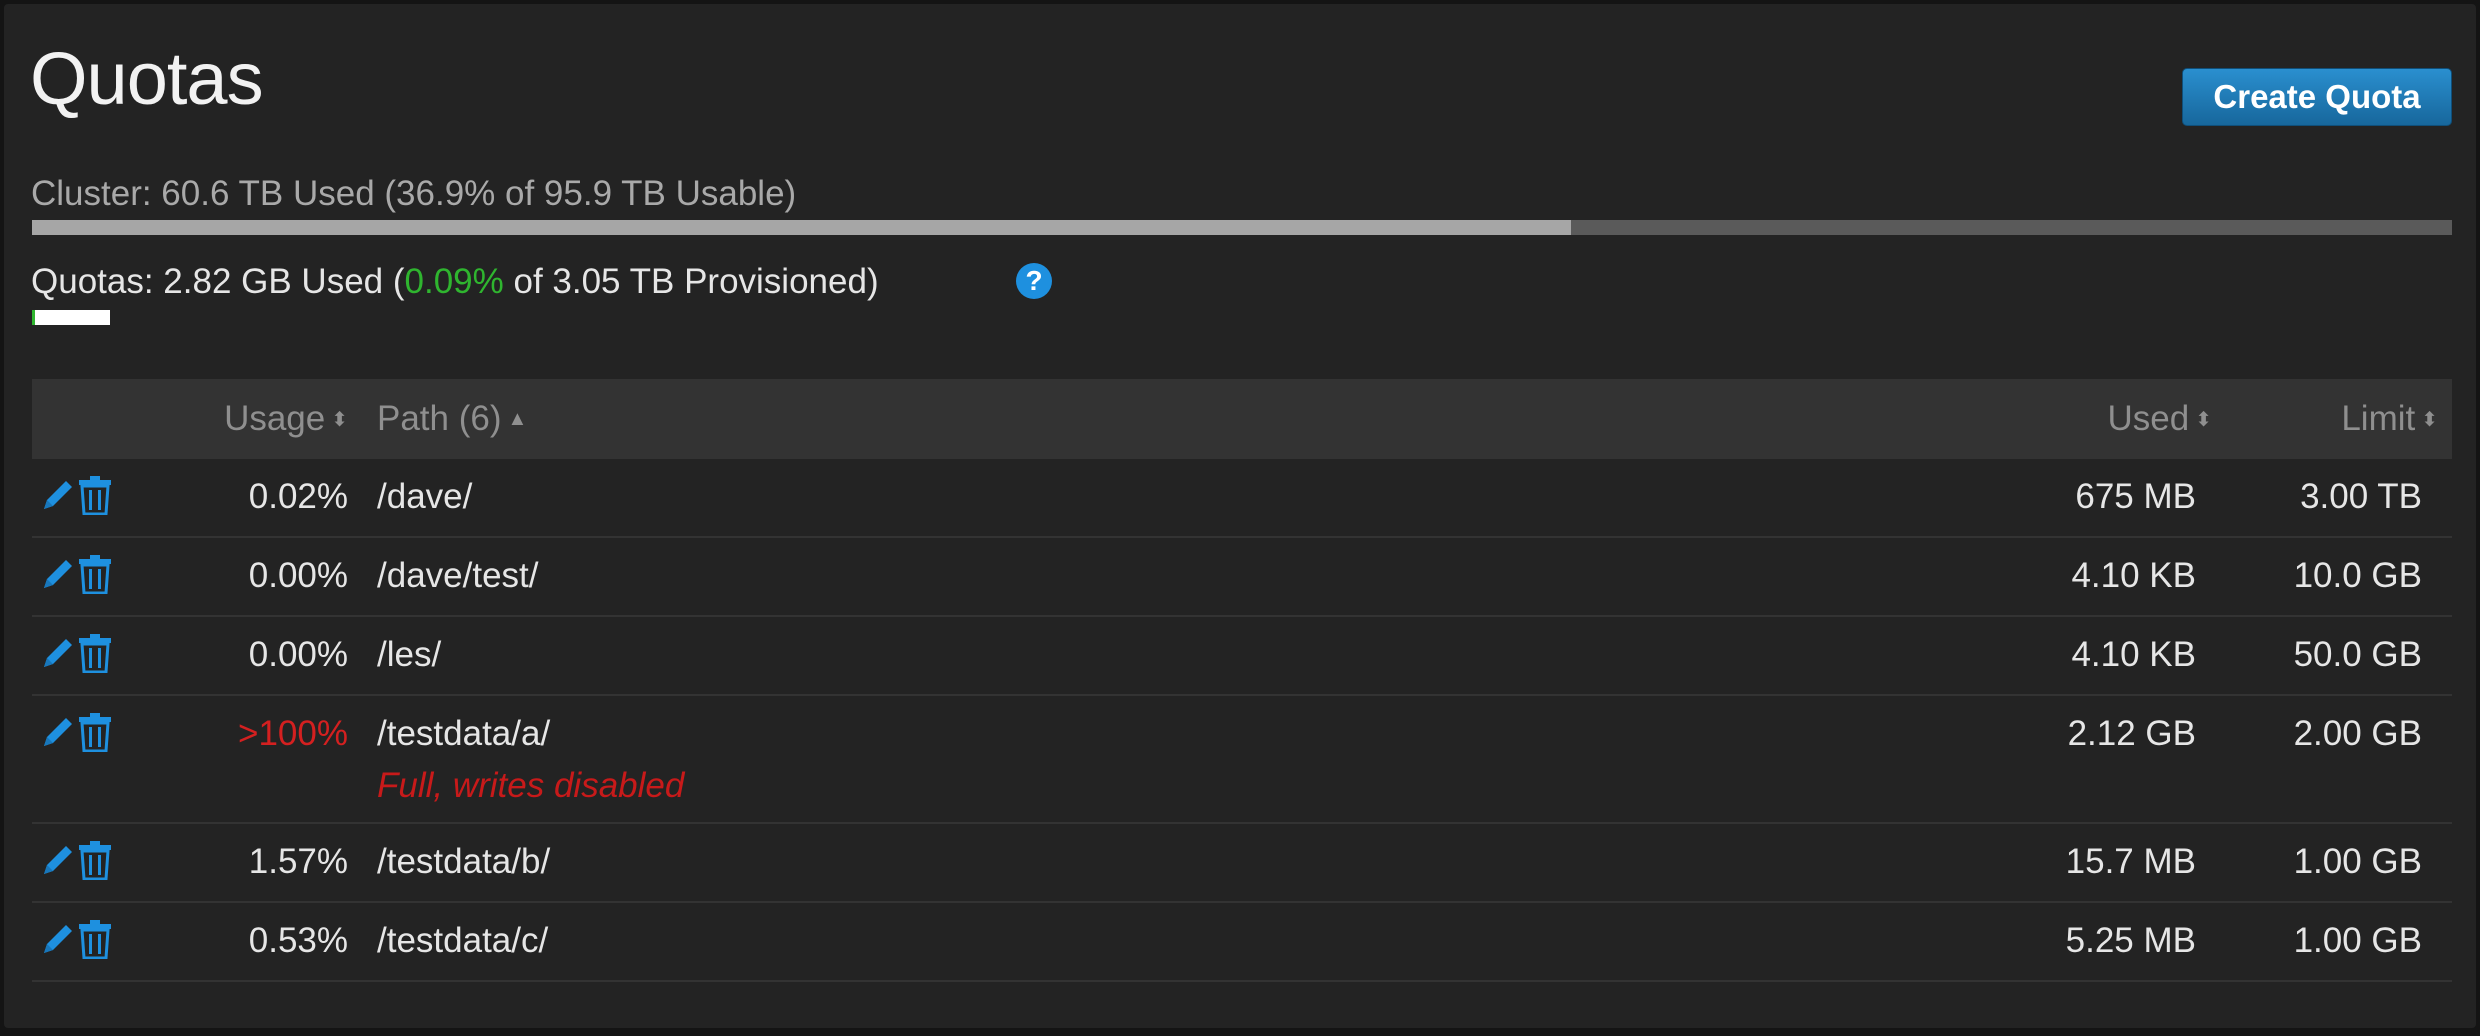 The height and width of the screenshot is (1036, 2480). What do you see at coordinates (147, 78) in the screenshot?
I see `page-title: Quotas` at bounding box center [147, 78].